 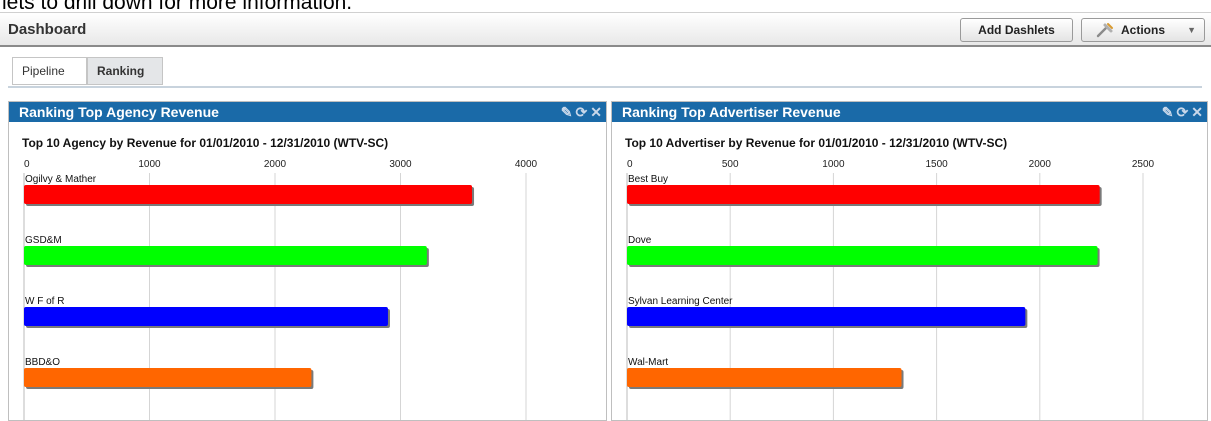 I want to click on dashlet-title: Ranking Top Agency Revenue, so click(x=119, y=112).